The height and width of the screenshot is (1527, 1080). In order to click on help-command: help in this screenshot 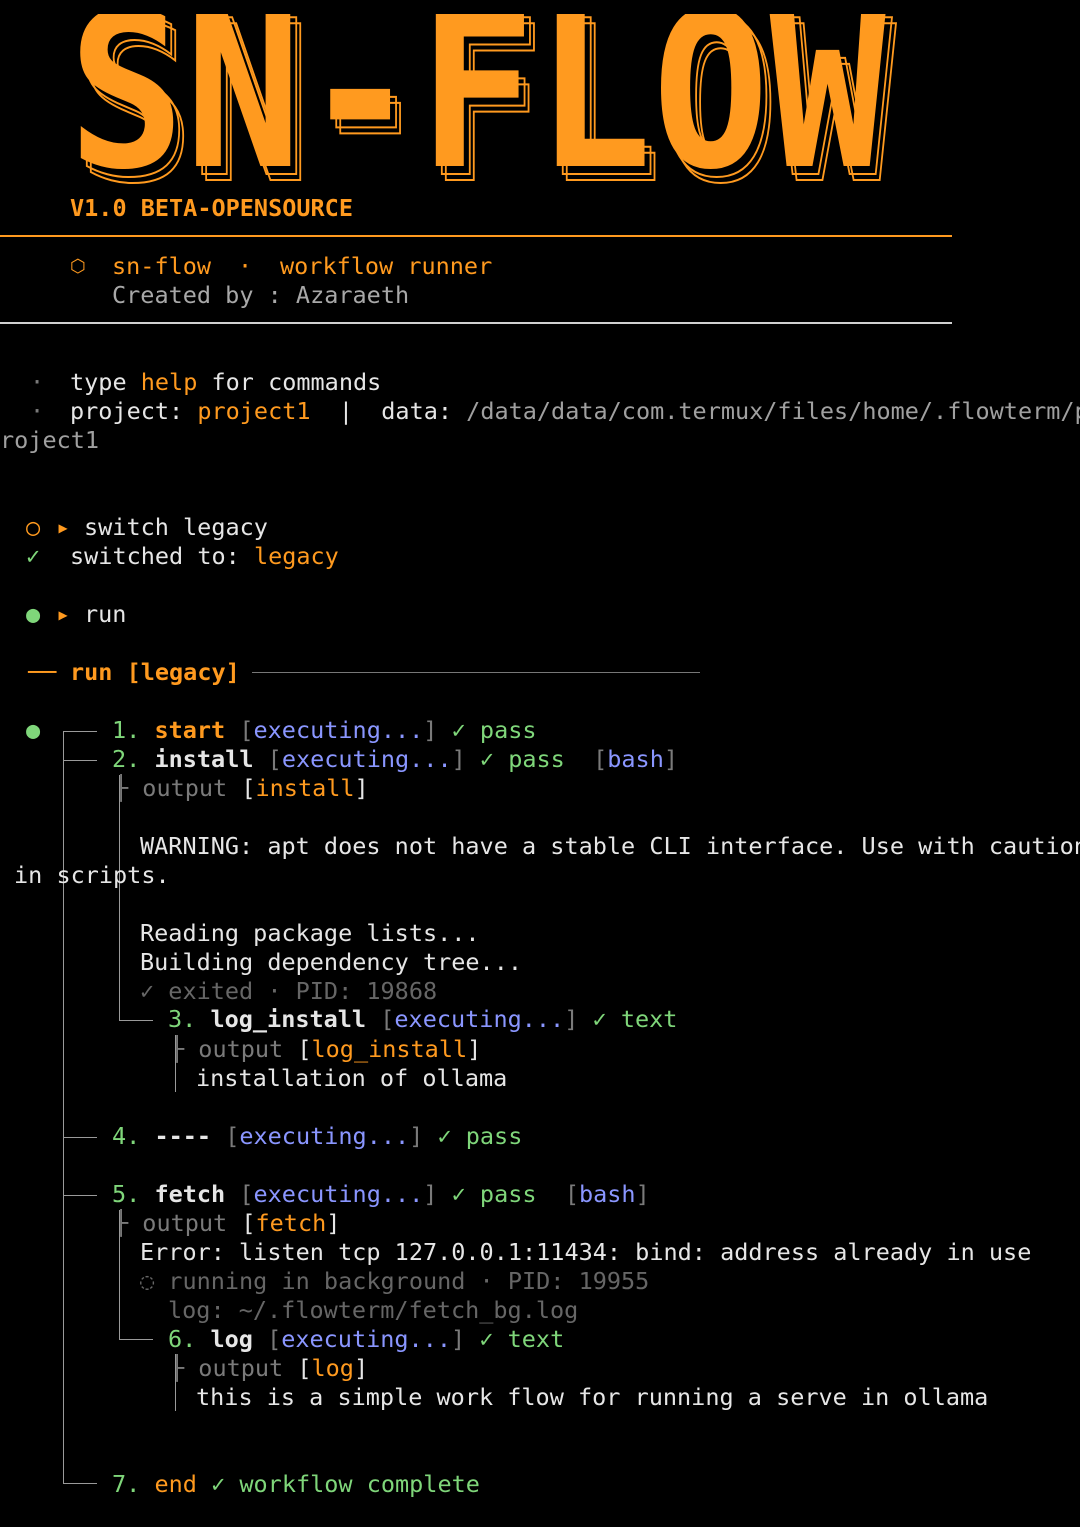, I will do `click(169, 382)`.